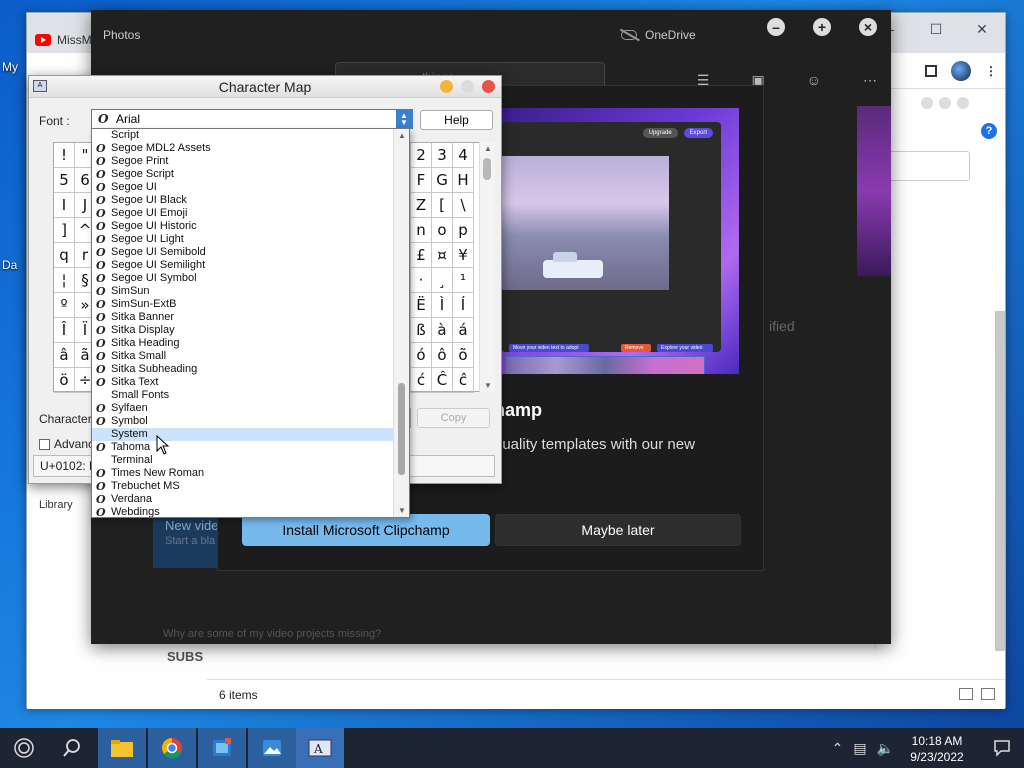 Image resolution: width=1024 pixels, height=768 pixels. I want to click on copy-button: Copy, so click(453, 418).